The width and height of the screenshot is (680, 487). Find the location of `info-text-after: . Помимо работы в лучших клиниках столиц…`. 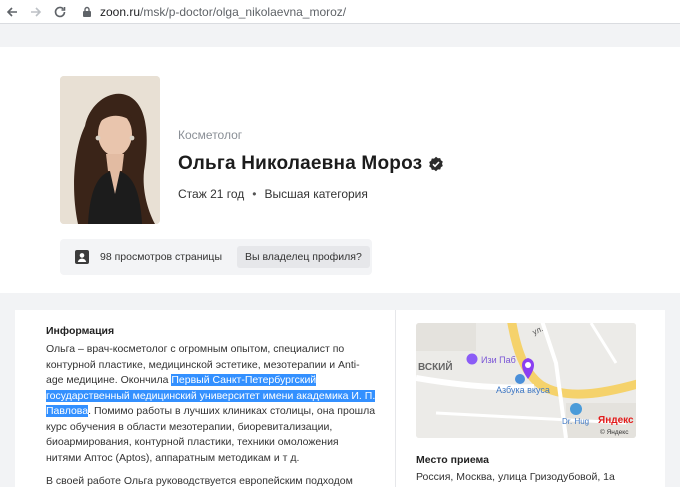

info-text-after: . Помимо работы в лучших клиниках столиц… is located at coordinates (211, 434).